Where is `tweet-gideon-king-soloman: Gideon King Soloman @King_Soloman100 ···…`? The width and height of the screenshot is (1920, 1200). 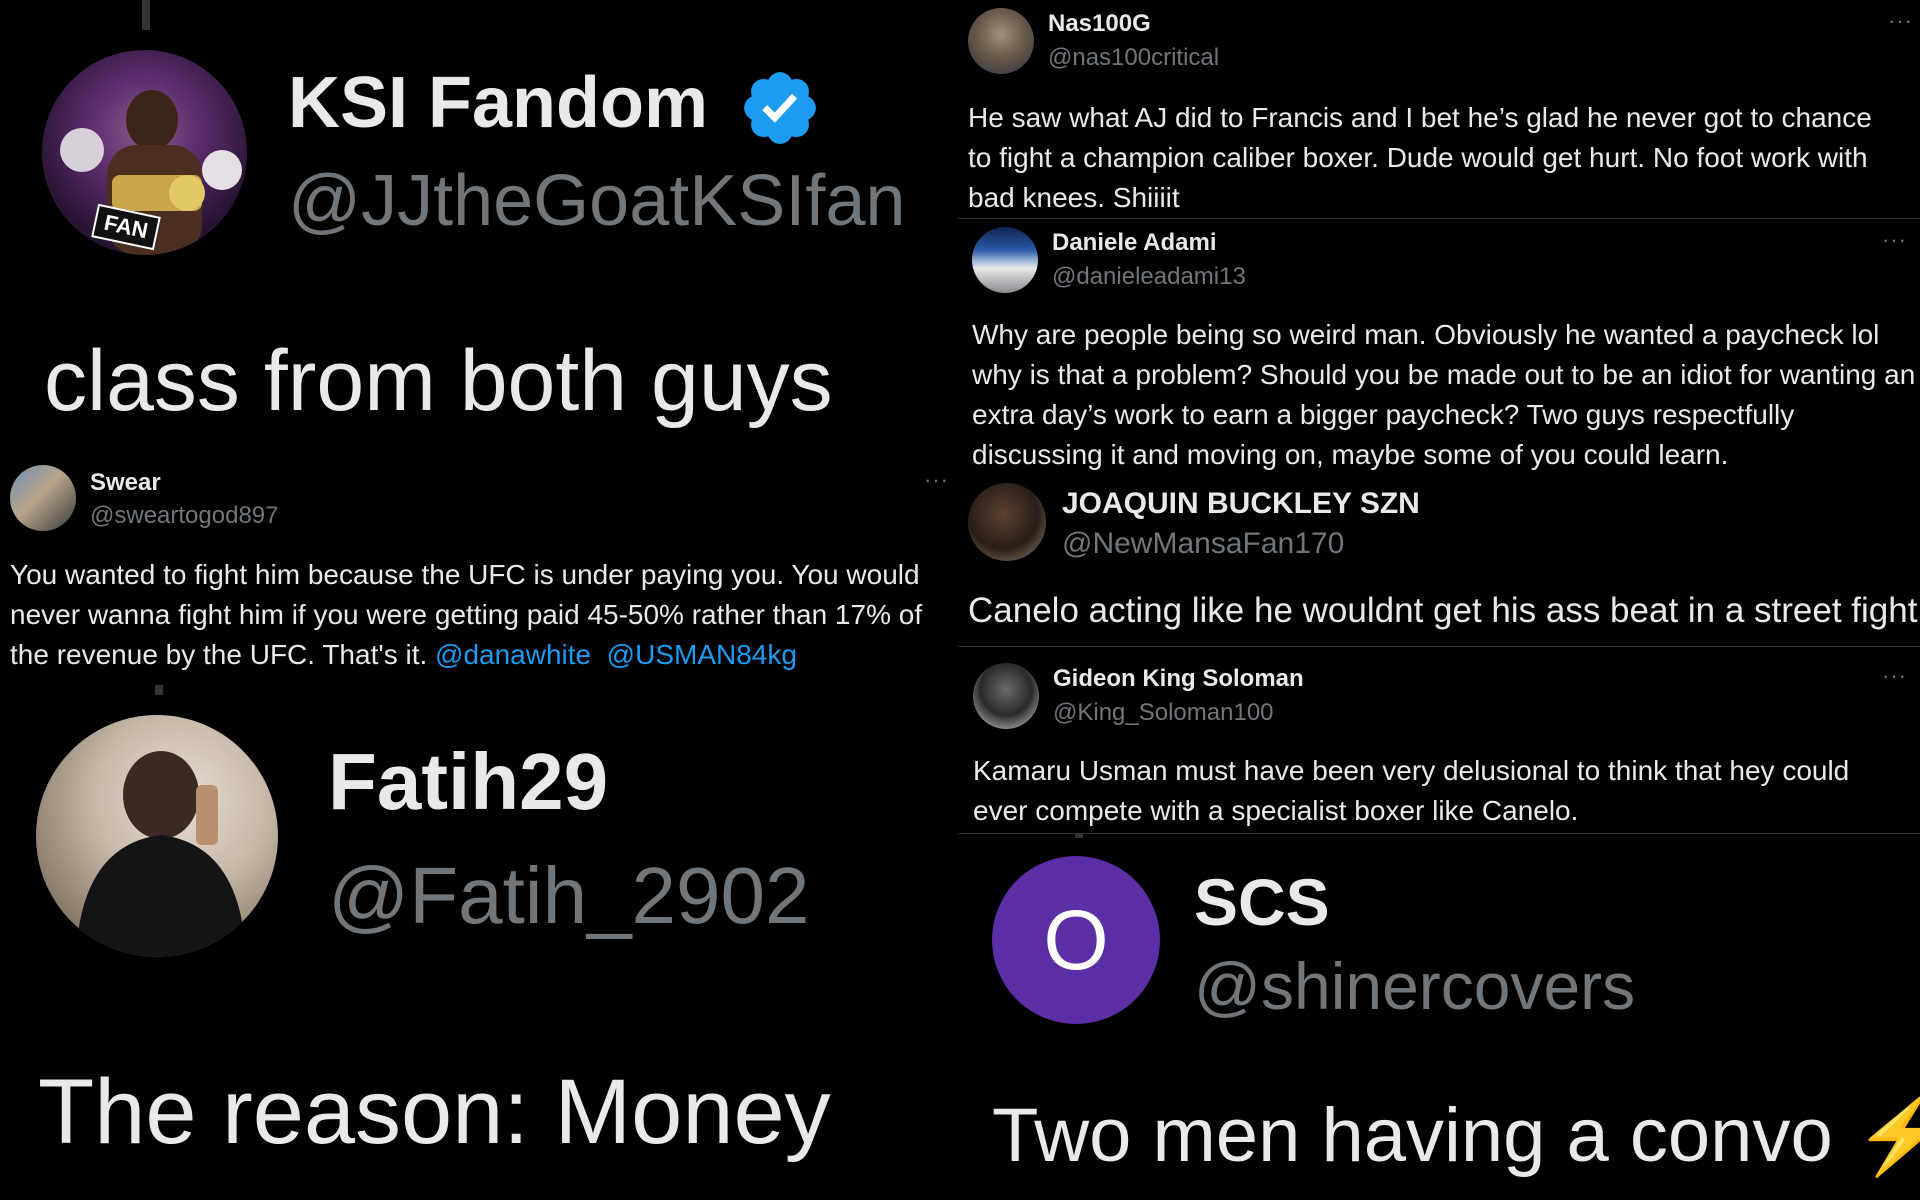 tweet-gideon-king-soloman: Gideon King Soloman @King_Soloman100 ···… is located at coordinates (1439, 740).